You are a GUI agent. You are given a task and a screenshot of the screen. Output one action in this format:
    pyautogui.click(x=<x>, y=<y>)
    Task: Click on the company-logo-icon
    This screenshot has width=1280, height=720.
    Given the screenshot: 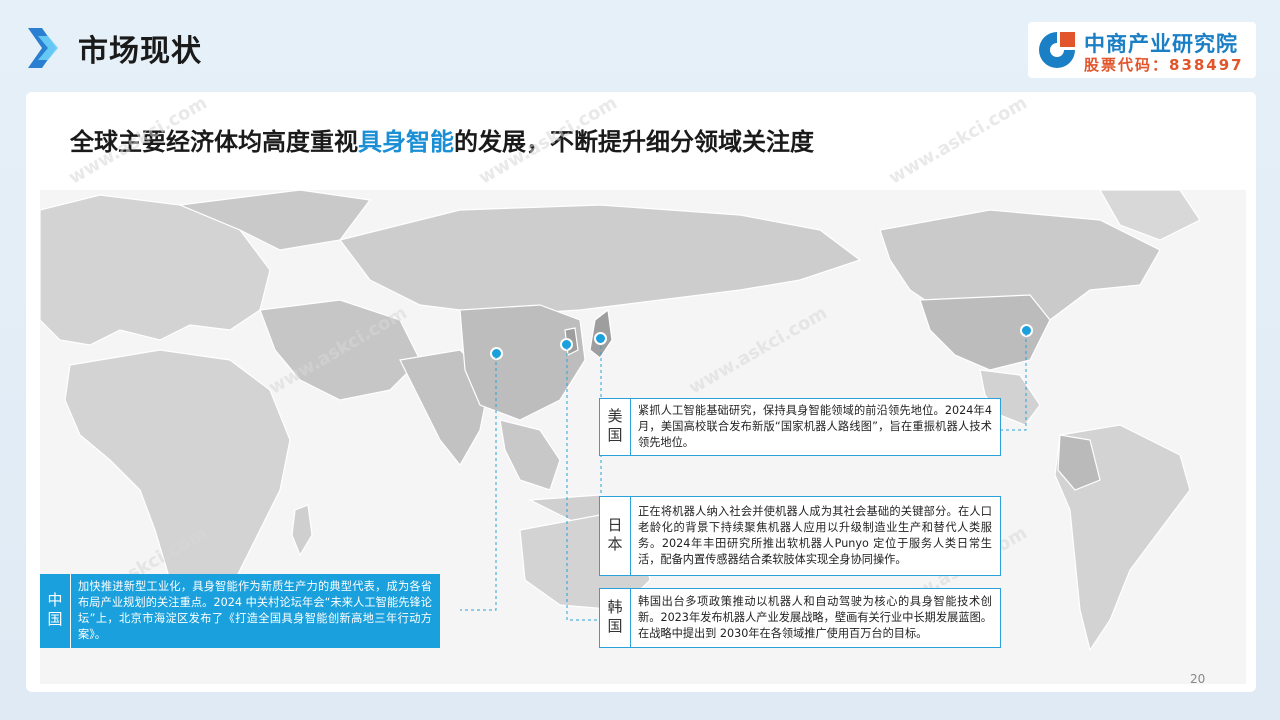 What is the action you would take?
    pyautogui.click(x=1057, y=50)
    